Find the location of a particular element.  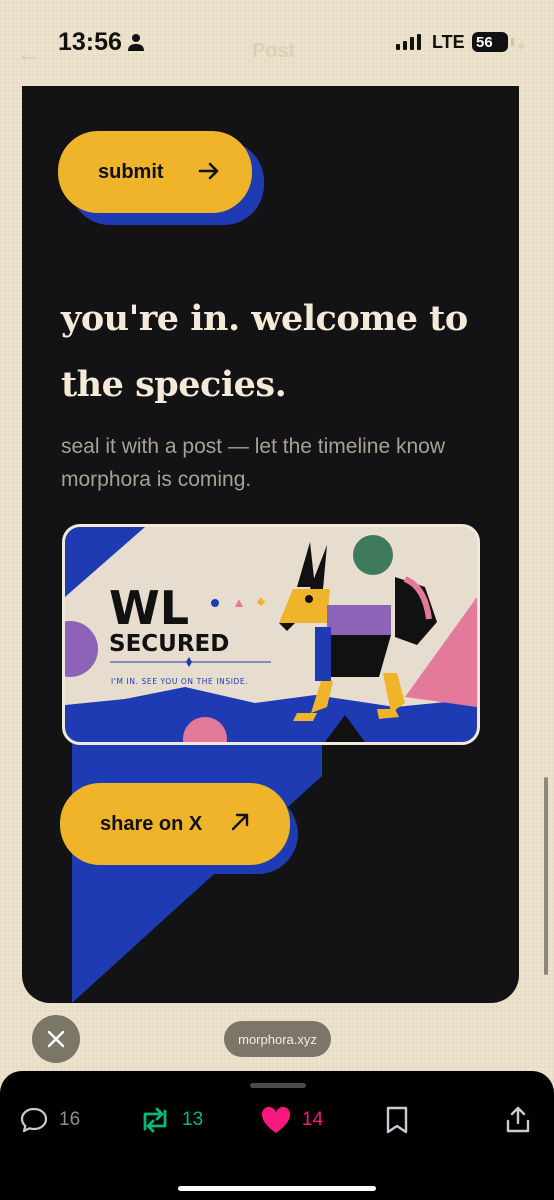

share-on-x-button: share on X is located at coordinates (175, 824).